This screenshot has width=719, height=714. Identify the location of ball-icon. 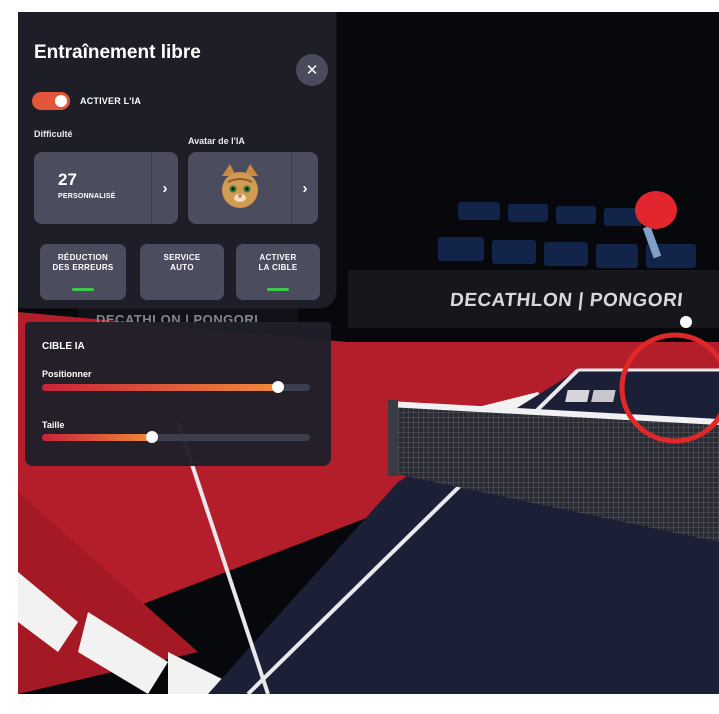
(686, 322).